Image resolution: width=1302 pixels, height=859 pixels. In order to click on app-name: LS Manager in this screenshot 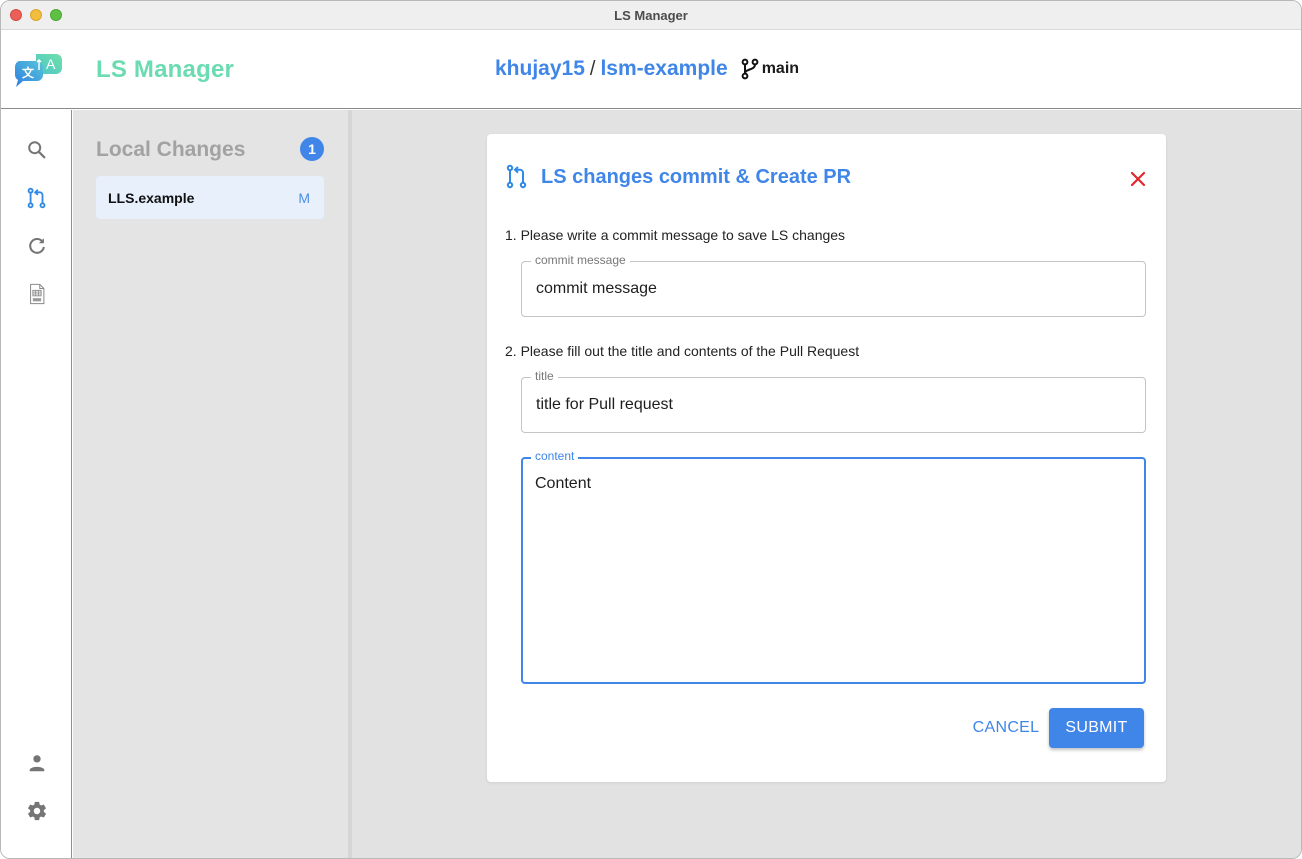, I will do `click(165, 69)`.